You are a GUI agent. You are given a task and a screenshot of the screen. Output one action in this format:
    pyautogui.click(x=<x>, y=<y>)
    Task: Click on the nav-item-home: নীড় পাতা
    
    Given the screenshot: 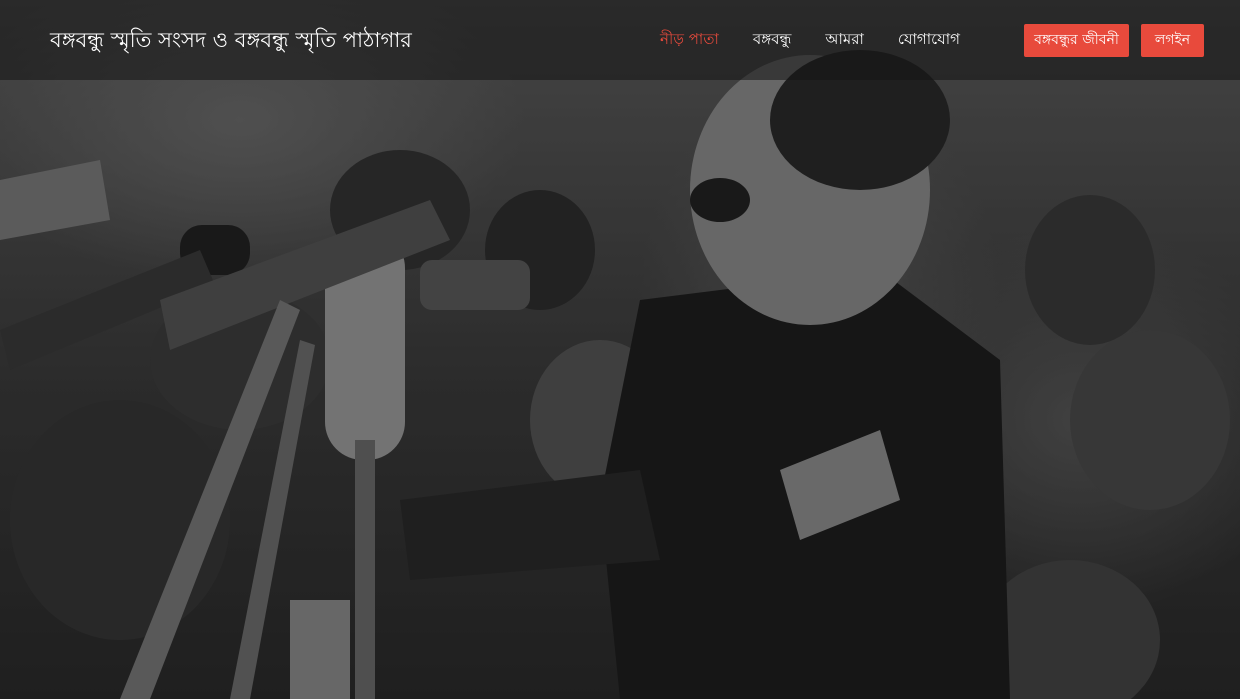 What is the action you would take?
    pyautogui.click(x=689, y=40)
    